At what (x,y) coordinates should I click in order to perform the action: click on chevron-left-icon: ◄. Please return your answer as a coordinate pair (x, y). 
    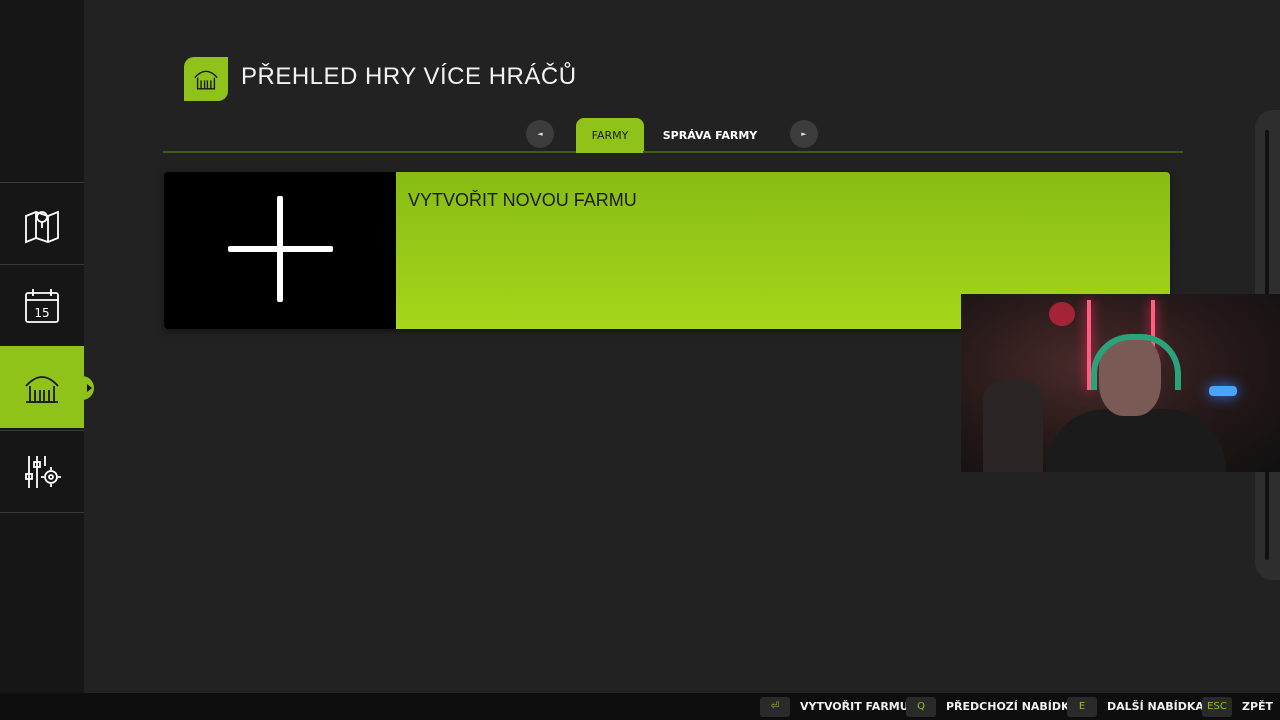
    Looking at the image, I should click on (540, 134).